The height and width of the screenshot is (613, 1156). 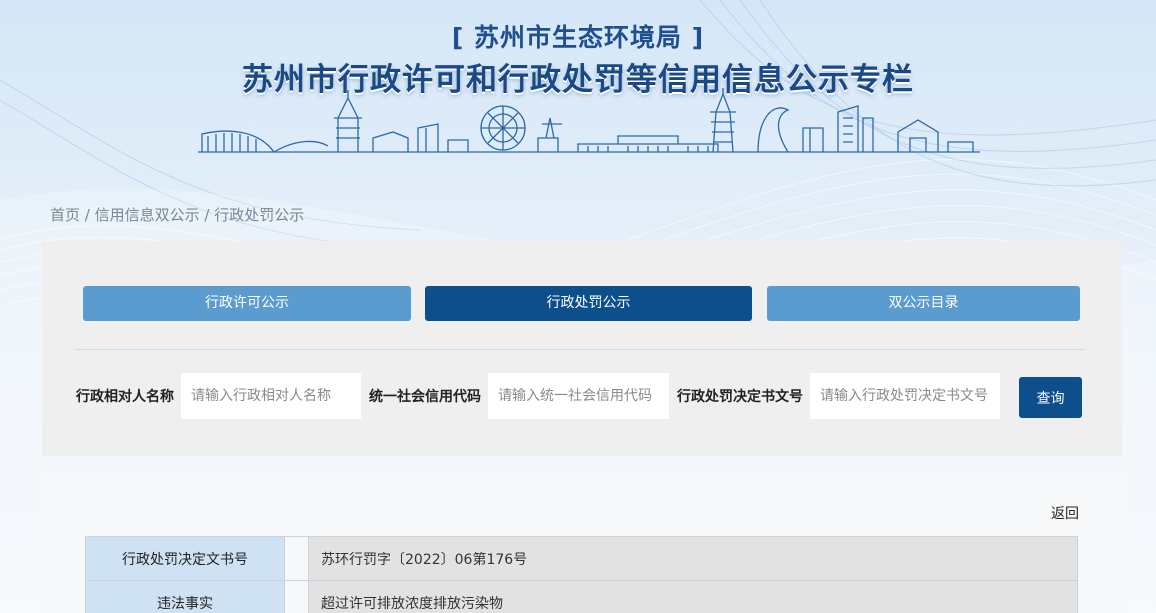 I want to click on table-row: 行政处罚决定文书号 苏环行罚字〔2022〕06第176号, so click(x=581, y=558).